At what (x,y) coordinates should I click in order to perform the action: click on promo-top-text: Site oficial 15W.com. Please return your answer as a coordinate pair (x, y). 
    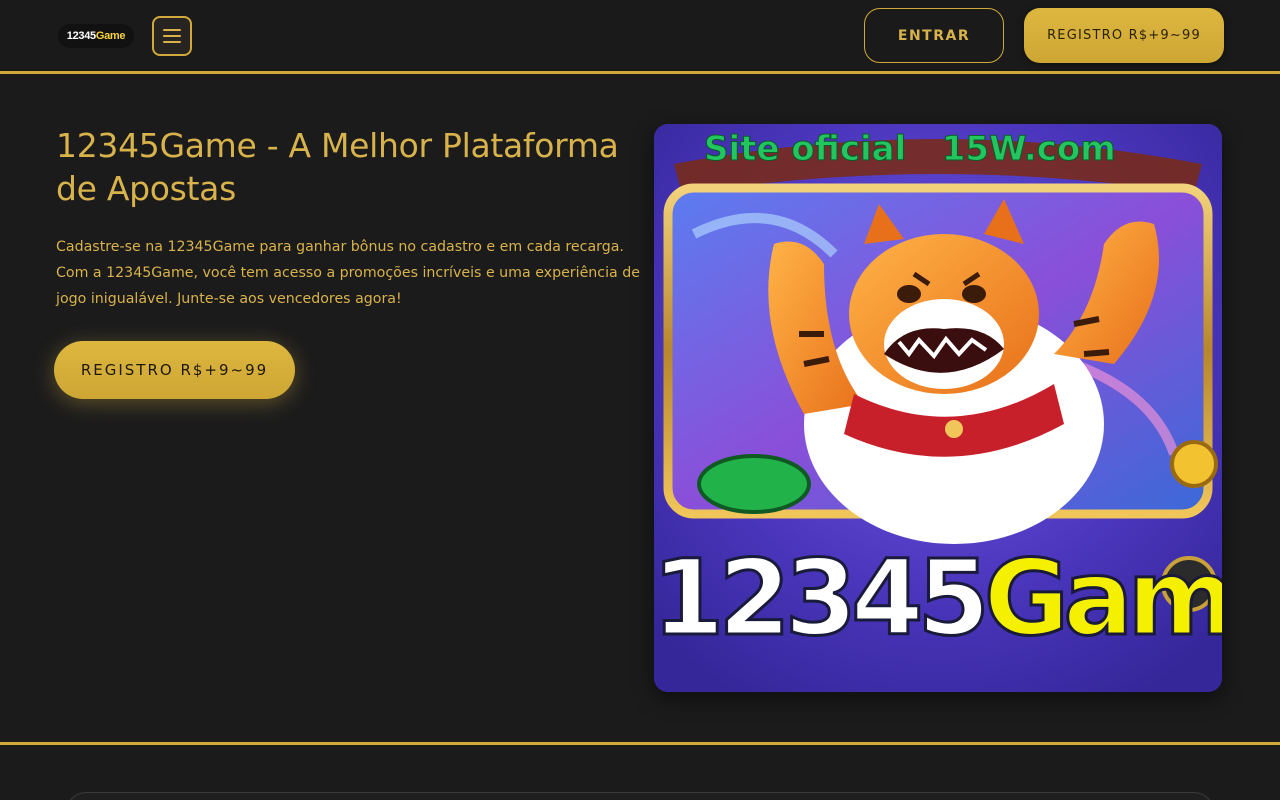
    Looking at the image, I should click on (910, 149).